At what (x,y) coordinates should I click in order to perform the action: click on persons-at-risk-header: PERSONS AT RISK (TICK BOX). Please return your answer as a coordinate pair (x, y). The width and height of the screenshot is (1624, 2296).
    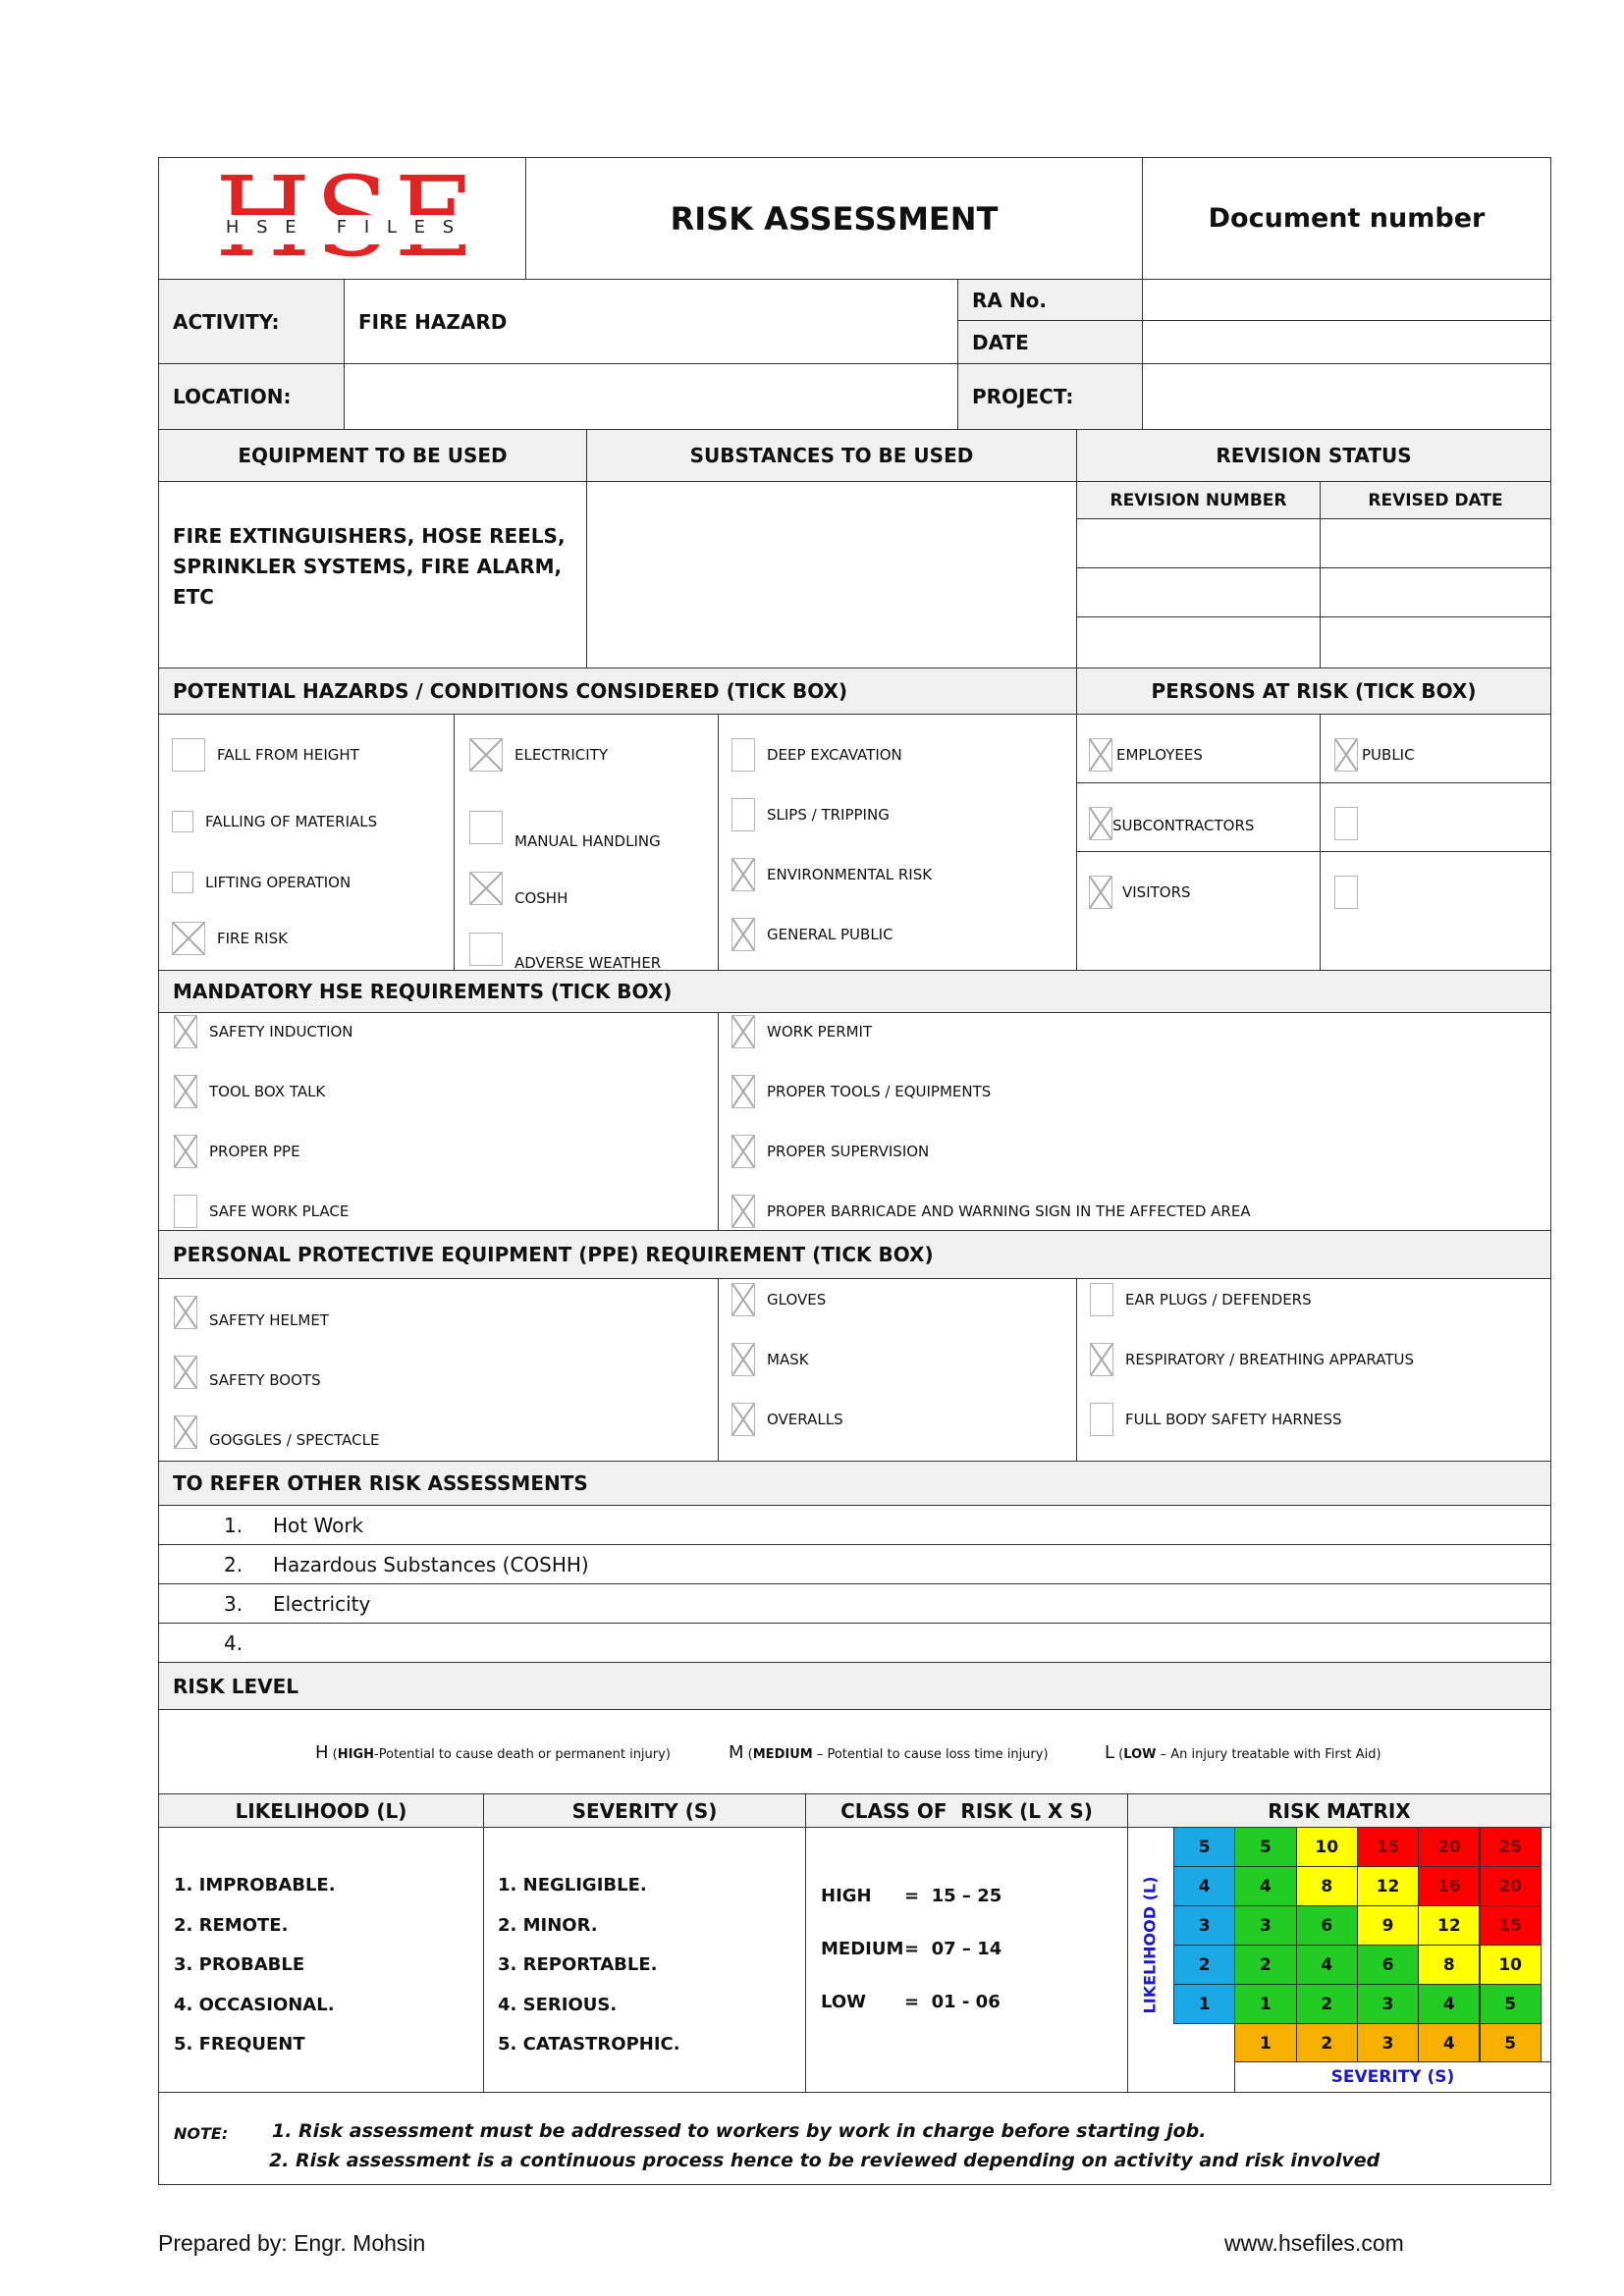
    Looking at the image, I should click on (1313, 691).